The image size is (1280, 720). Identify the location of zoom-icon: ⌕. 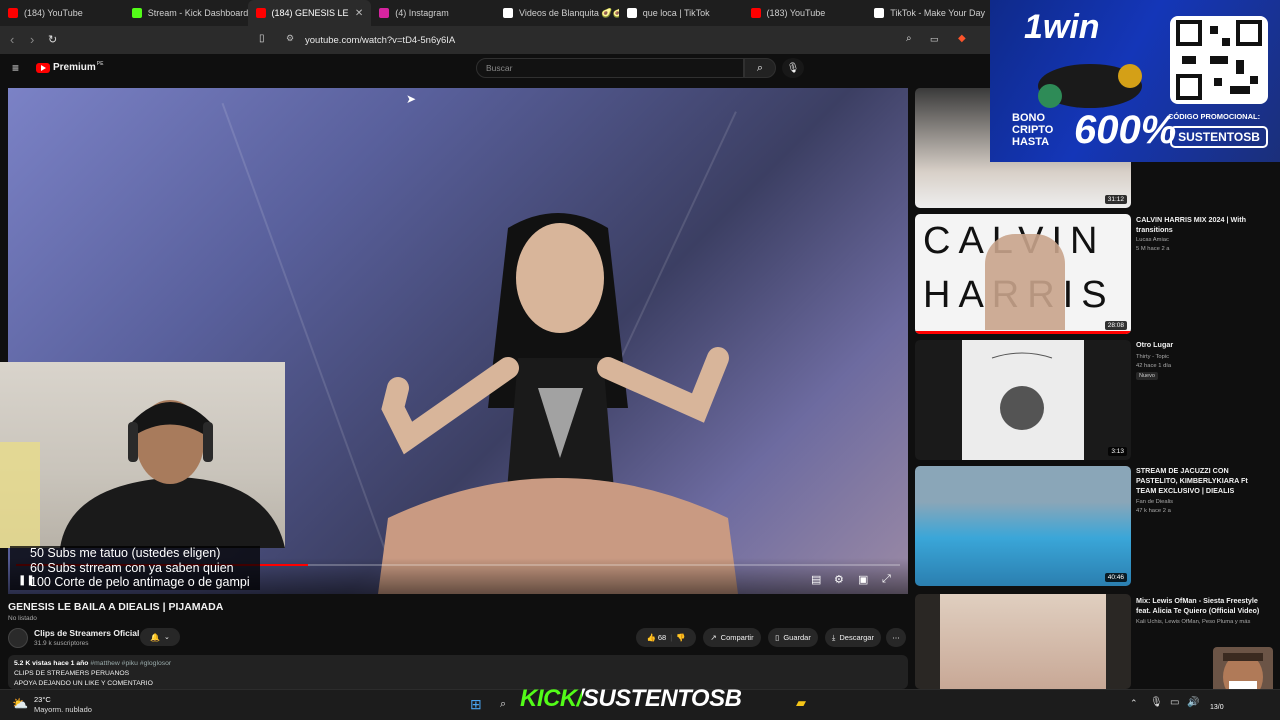
(909, 38).